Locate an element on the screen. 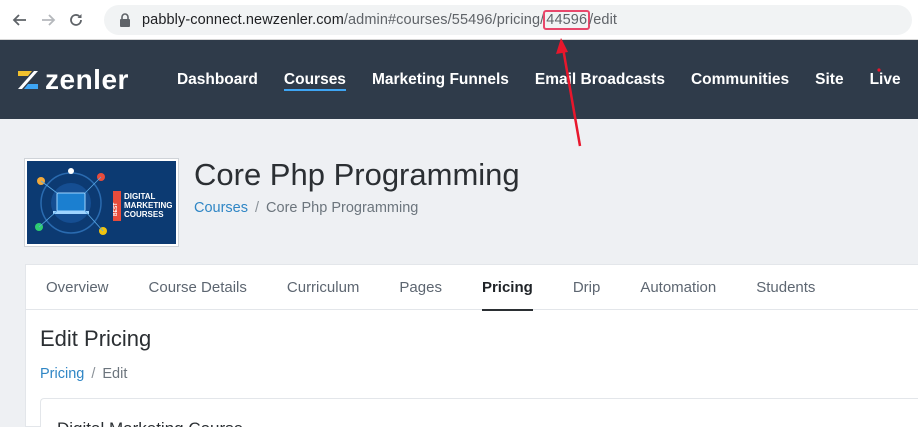 The image size is (918, 427). tab-drip: Drip is located at coordinates (587, 287).